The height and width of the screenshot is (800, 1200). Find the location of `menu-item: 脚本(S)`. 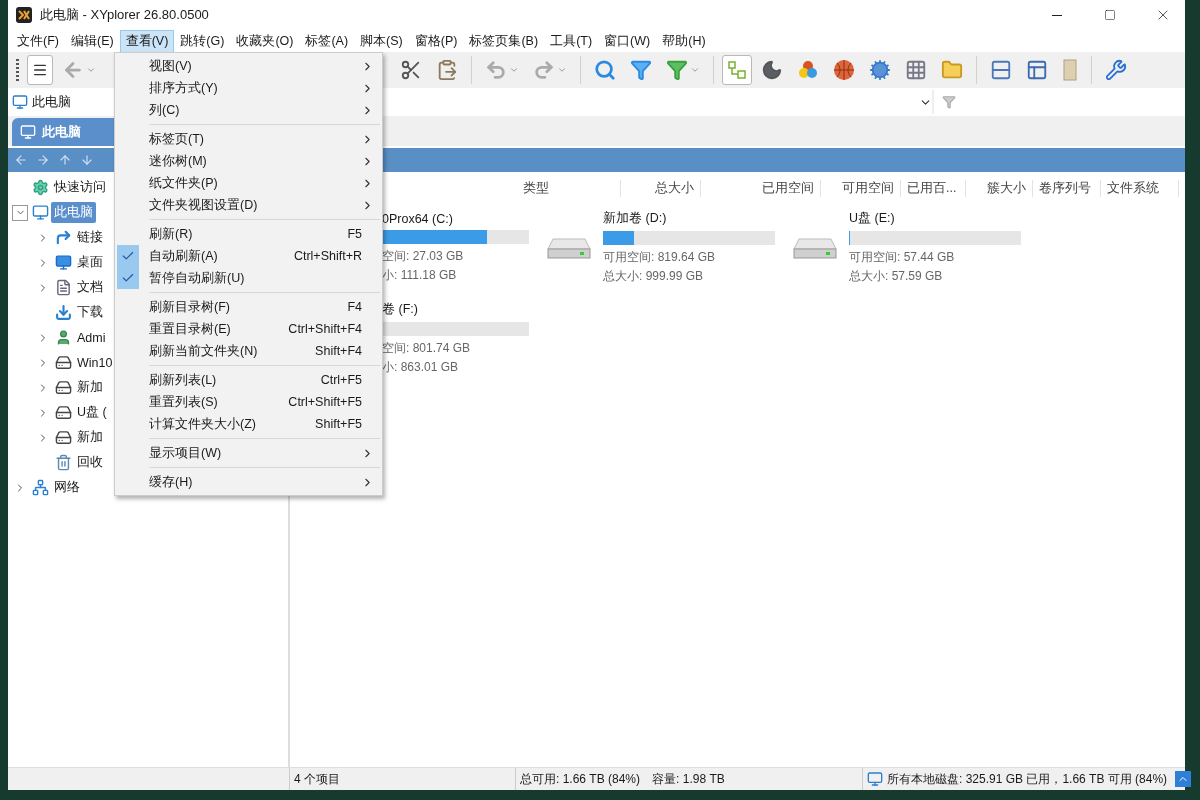

menu-item: 脚本(S) is located at coordinates (381, 41).